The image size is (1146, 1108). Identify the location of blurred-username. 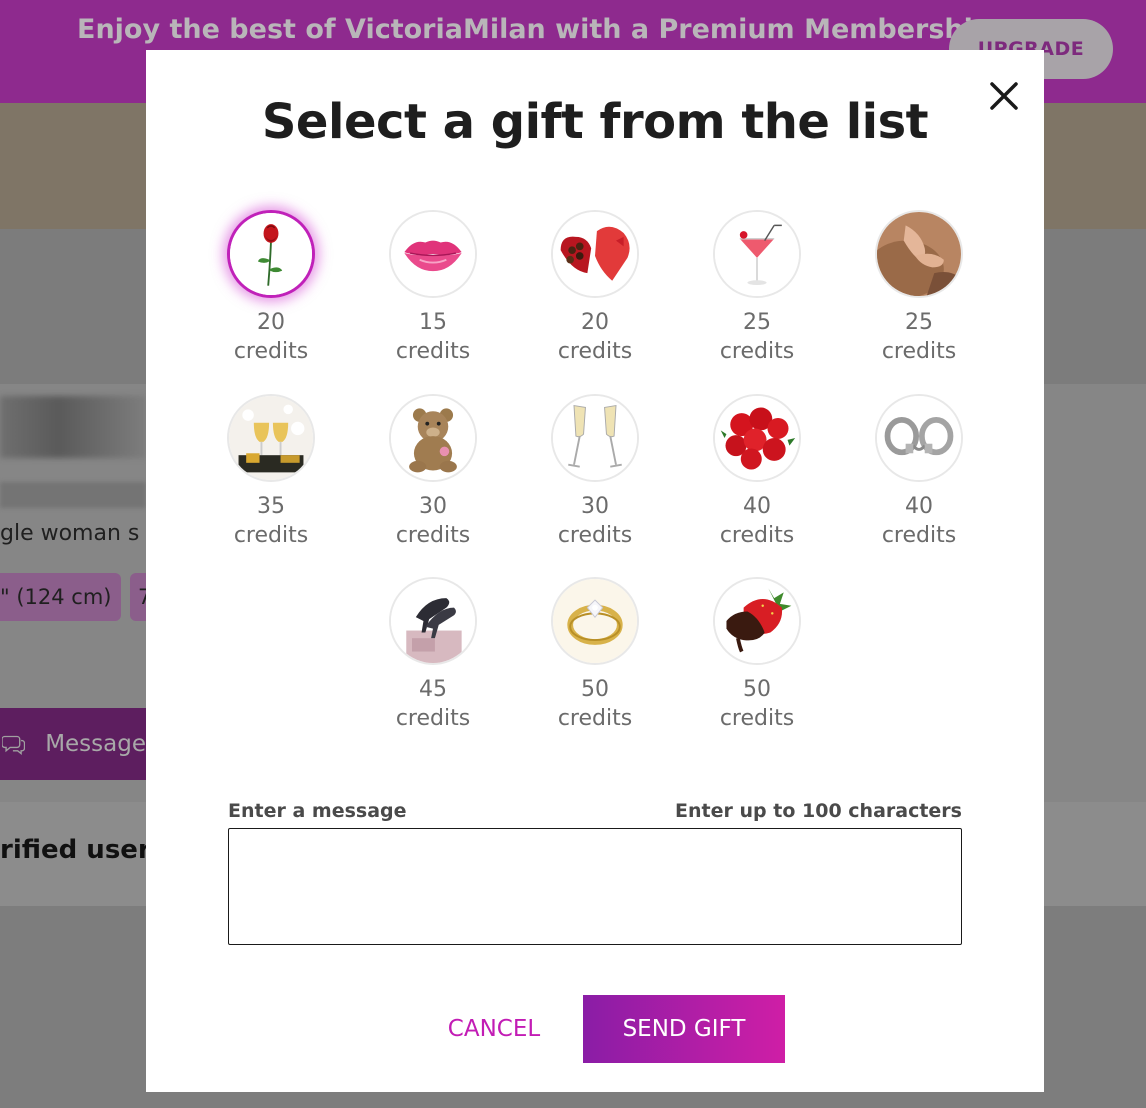
(73, 427).